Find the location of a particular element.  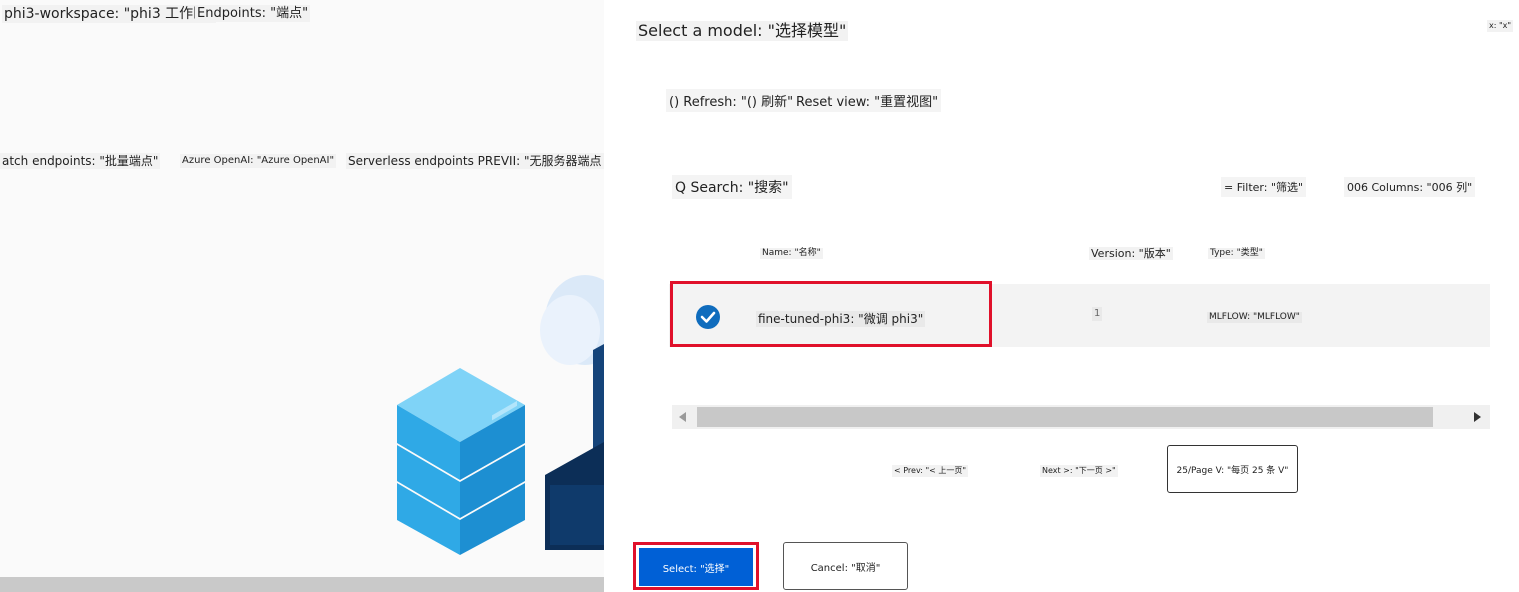

column-header-version: Version: "版本" is located at coordinates (1131, 253).